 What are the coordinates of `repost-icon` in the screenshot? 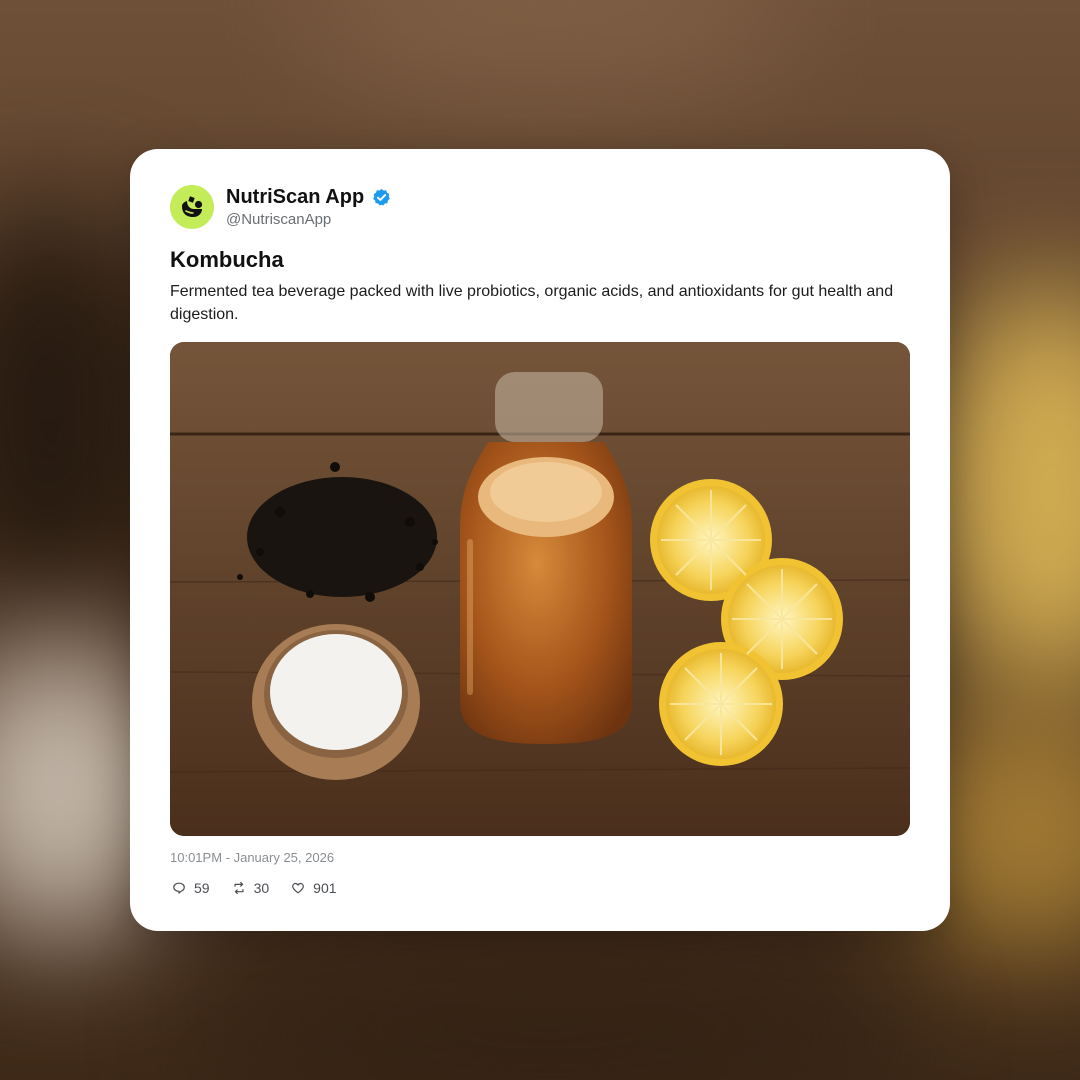 It's located at (239, 888).